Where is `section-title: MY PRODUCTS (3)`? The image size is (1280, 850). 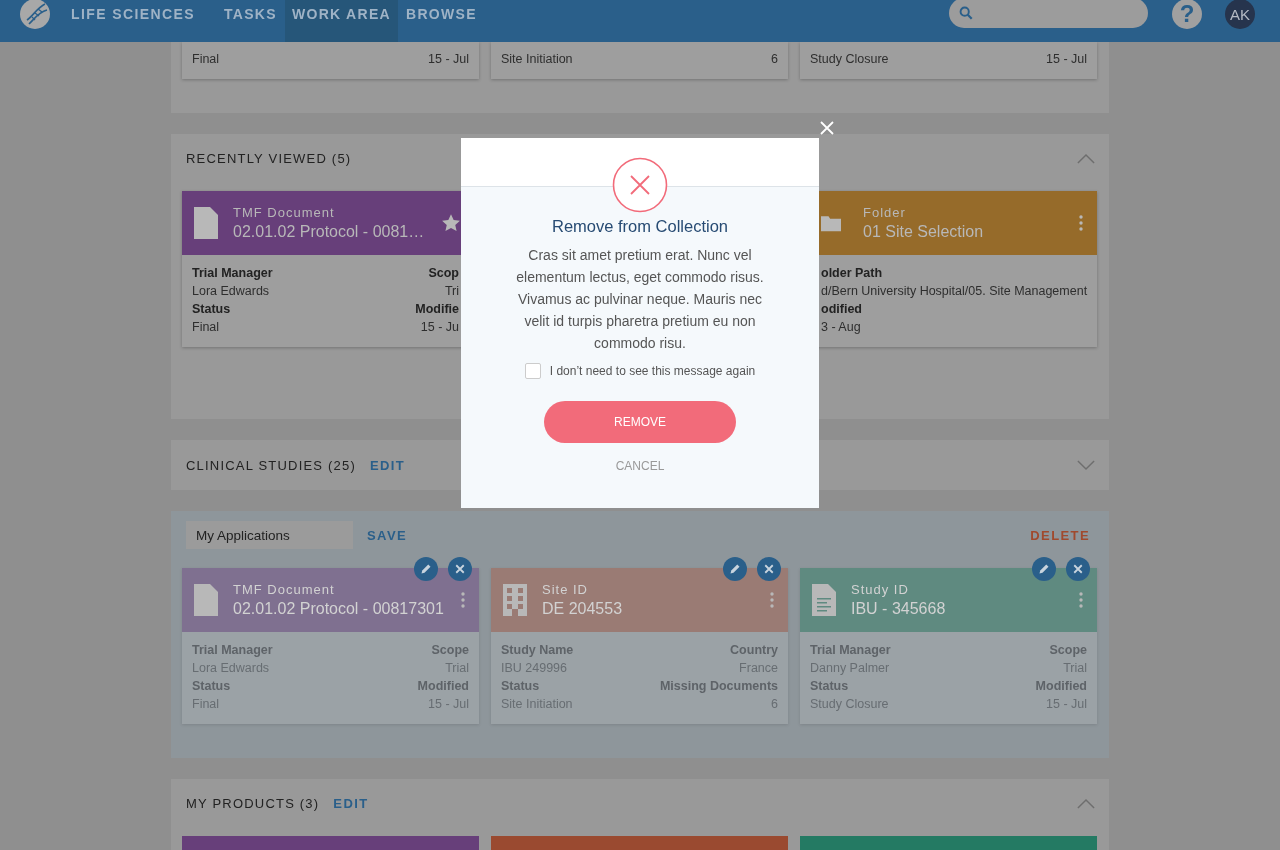
section-title: MY PRODUCTS (3) is located at coordinates (253, 803).